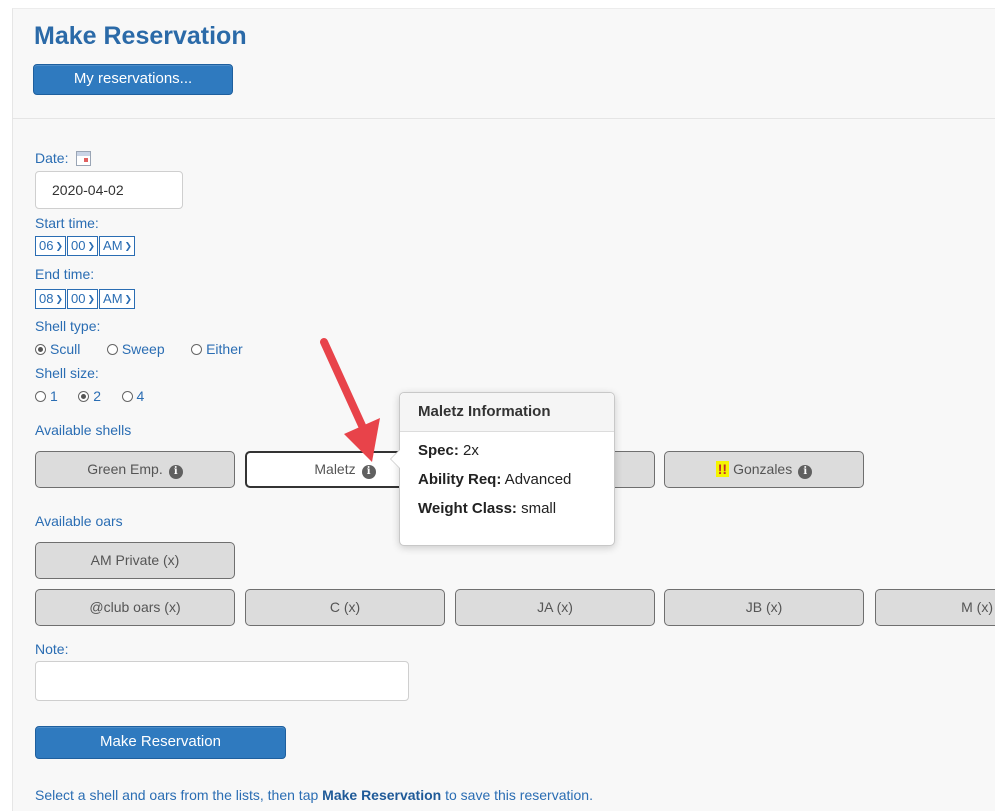 The width and height of the screenshot is (995, 811). What do you see at coordinates (113, 298) in the screenshot?
I see `end-ampm-value: AM` at bounding box center [113, 298].